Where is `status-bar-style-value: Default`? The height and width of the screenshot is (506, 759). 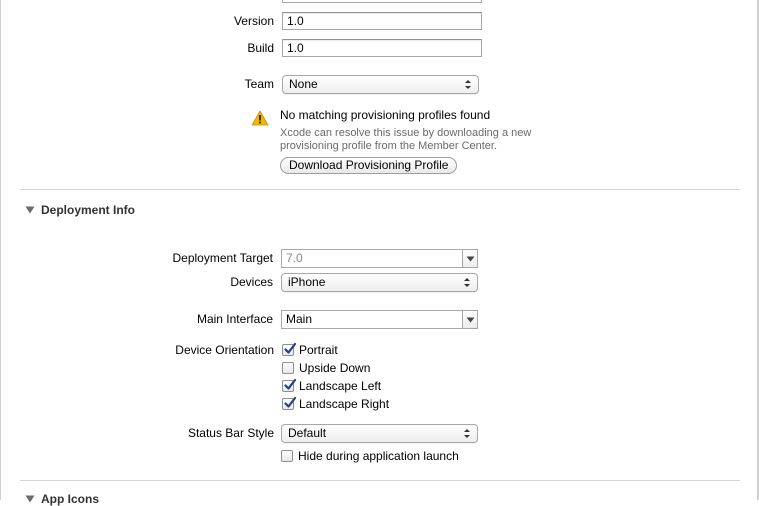
status-bar-style-value: Default is located at coordinates (307, 433).